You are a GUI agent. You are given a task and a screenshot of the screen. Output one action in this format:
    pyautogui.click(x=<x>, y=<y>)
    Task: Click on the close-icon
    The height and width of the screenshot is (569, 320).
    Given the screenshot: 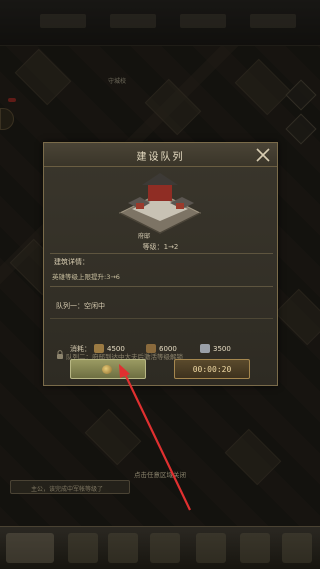 What is the action you would take?
    pyautogui.click(x=263, y=155)
    